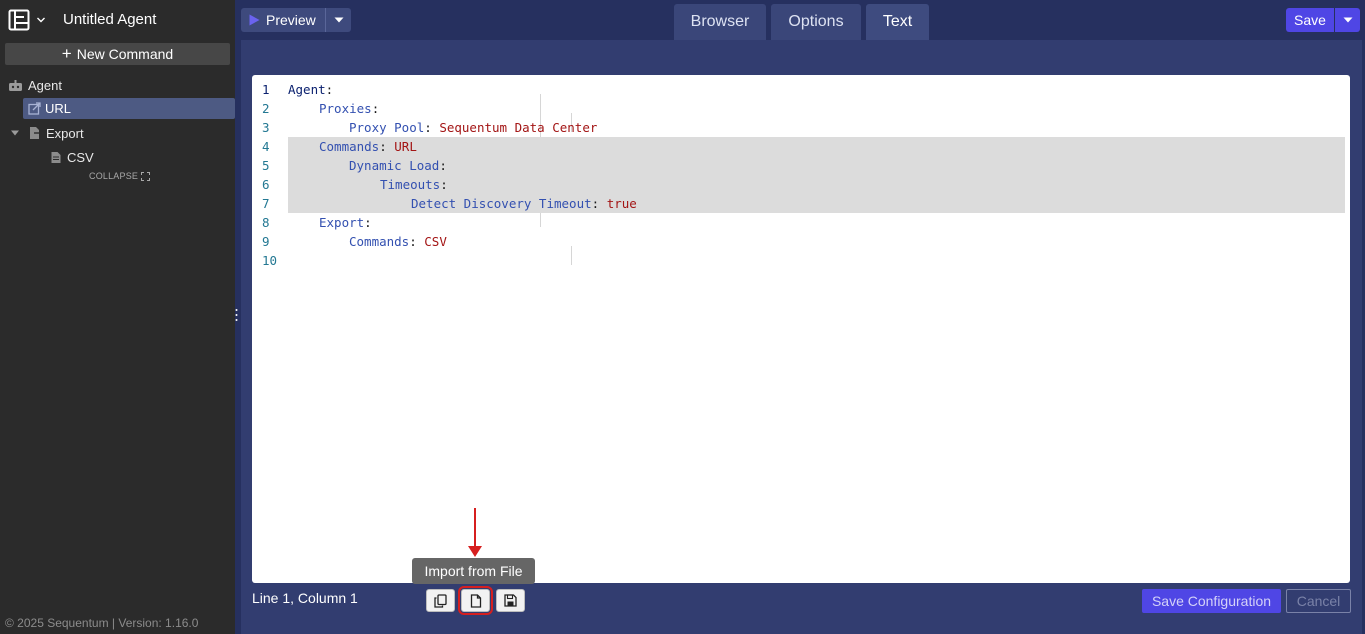 The width and height of the screenshot is (1365, 634). I want to click on code-line-highlighted: 4 Commands: URL, so click(801, 146).